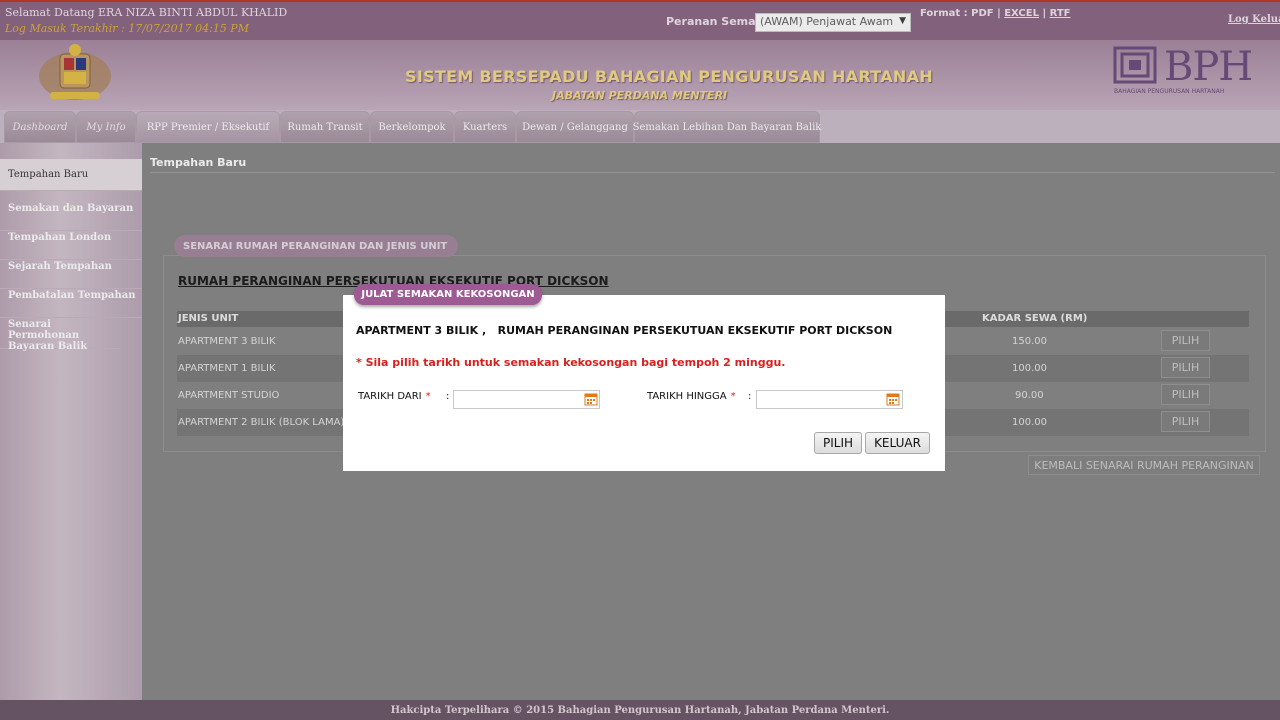 The height and width of the screenshot is (720, 1280). Describe the element at coordinates (60, 335) in the screenshot. I see `sidebar-item-senarai-permohonan: Senarai Permohonan Bayaran Balik` at that location.